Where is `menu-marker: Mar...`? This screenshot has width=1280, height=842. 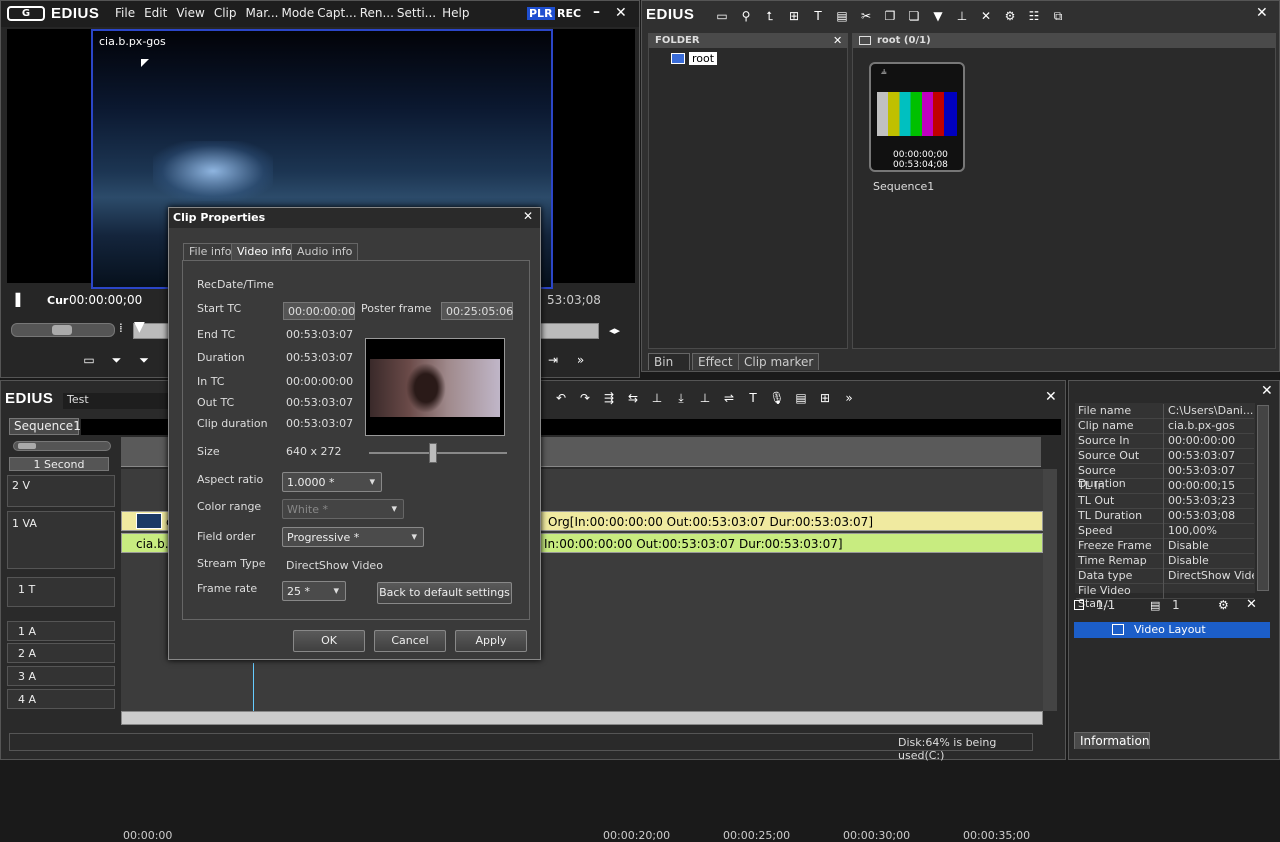 menu-marker: Mar... is located at coordinates (262, 13).